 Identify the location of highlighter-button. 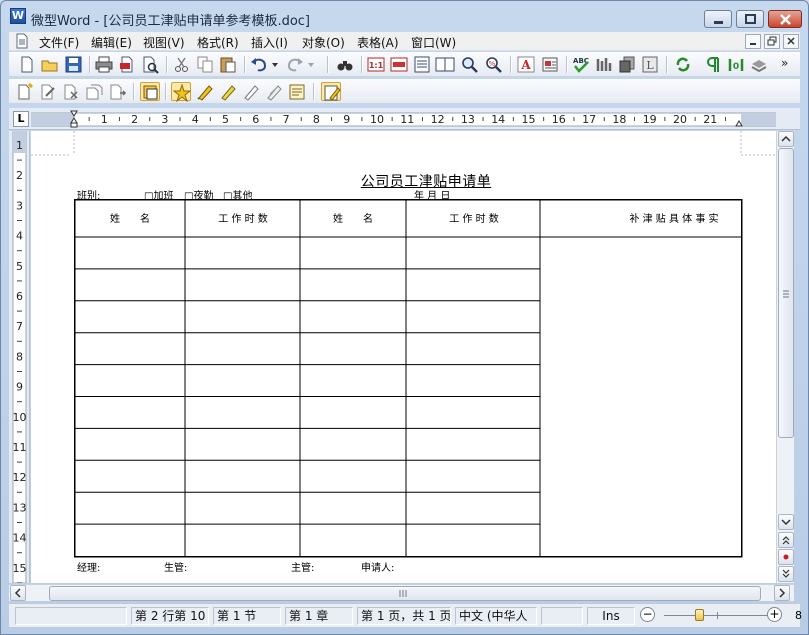
(228, 91).